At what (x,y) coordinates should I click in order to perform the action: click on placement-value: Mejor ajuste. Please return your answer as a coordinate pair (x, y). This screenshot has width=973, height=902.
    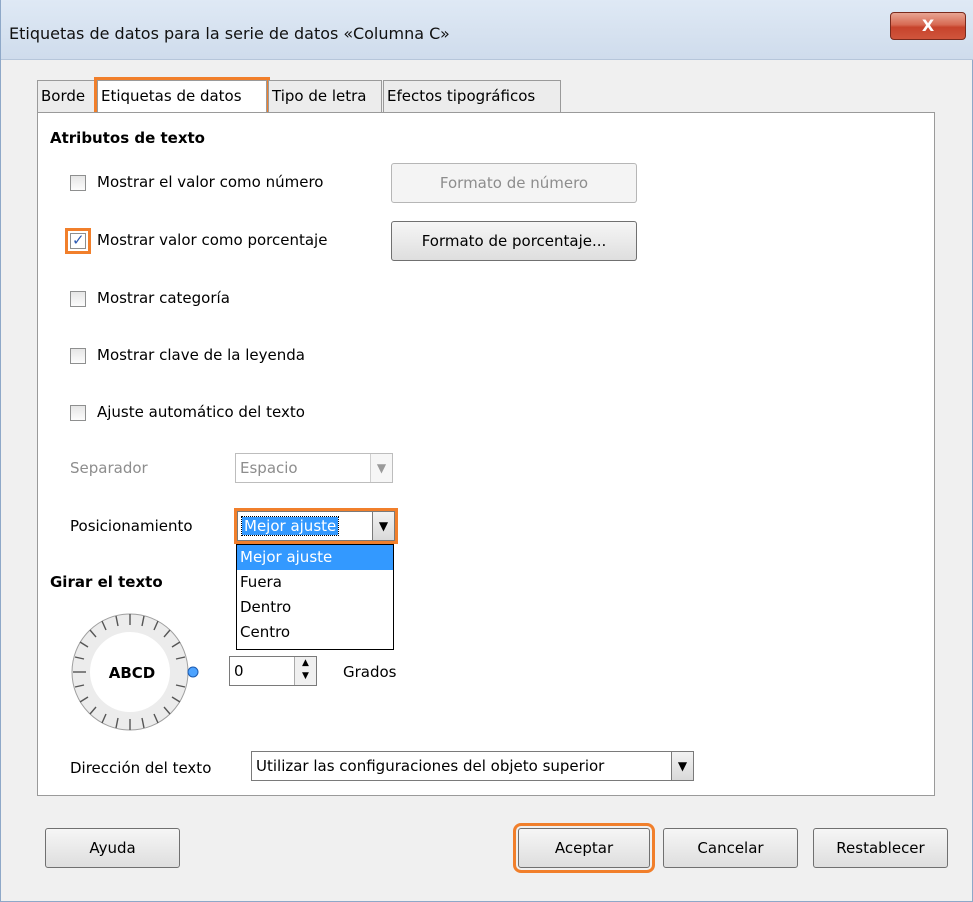
    Looking at the image, I should click on (290, 526).